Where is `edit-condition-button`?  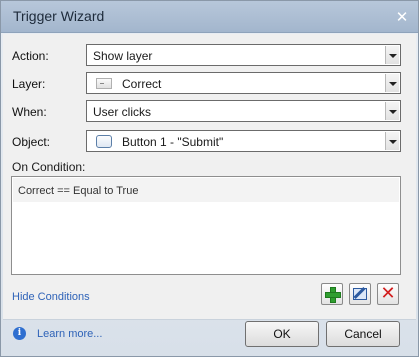 edit-condition-button is located at coordinates (360, 294).